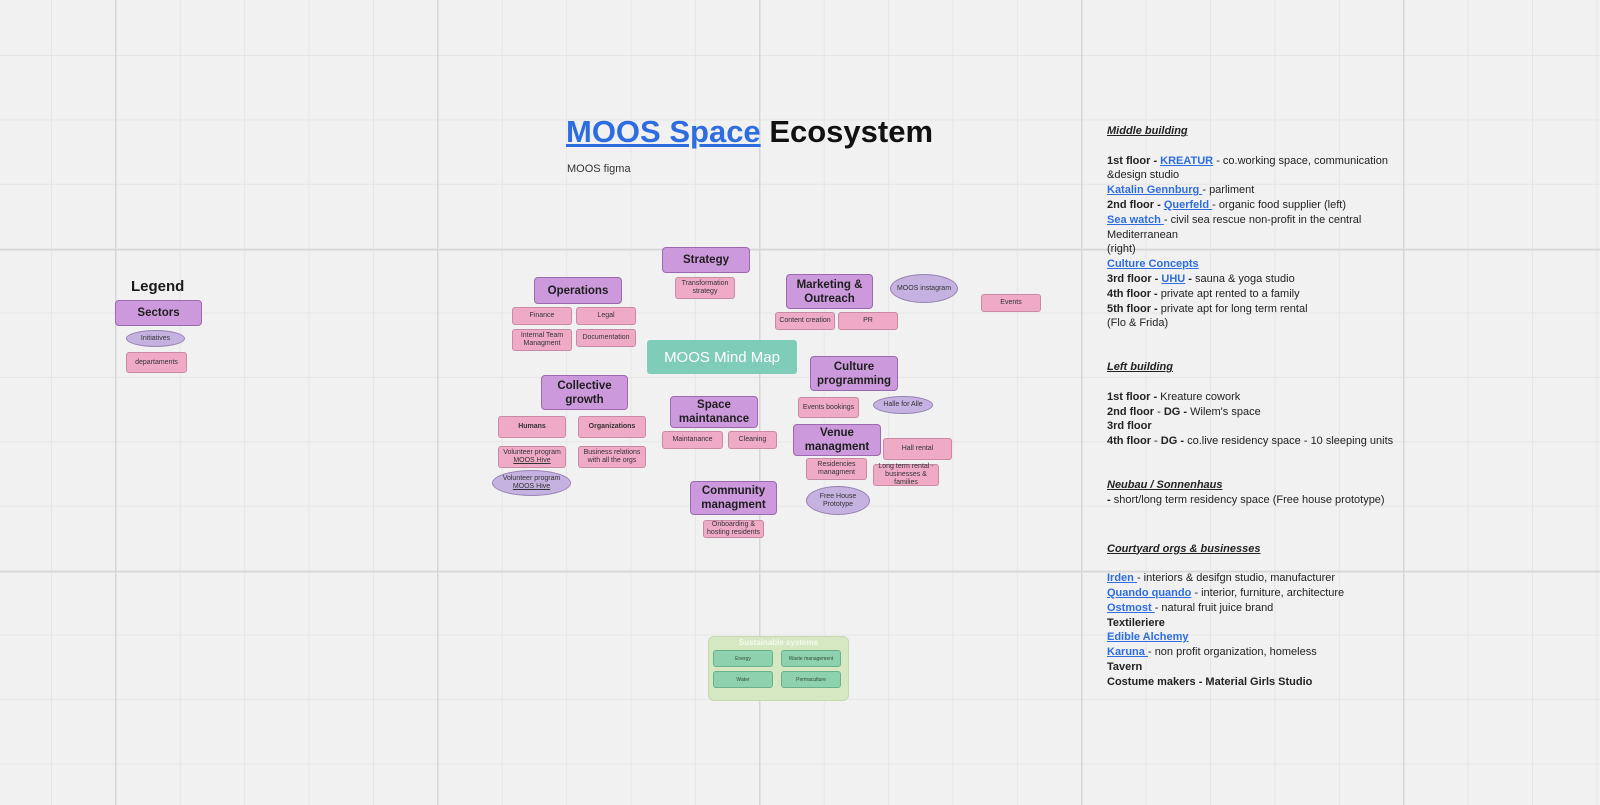  I want to click on middle-sea-watch-side: (right), so click(1121, 249).